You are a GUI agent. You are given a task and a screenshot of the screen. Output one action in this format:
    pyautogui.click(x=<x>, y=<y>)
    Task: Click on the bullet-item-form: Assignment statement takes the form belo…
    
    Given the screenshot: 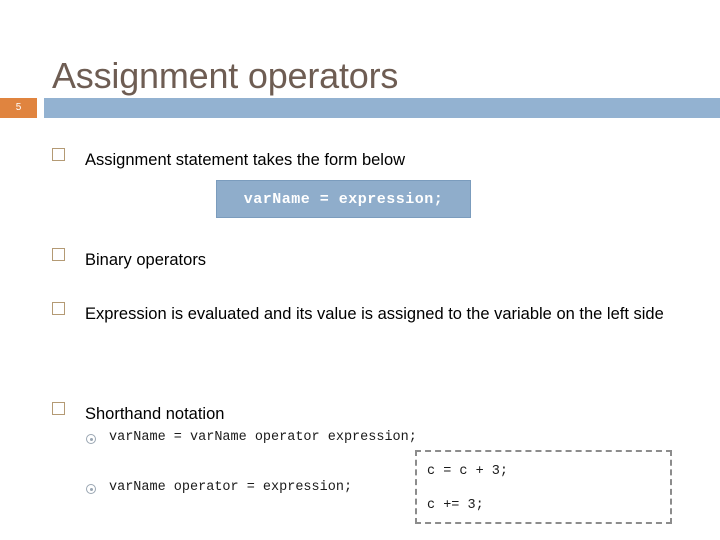 What is the action you would take?
    pyautogui.click(x=362, y=160)
    